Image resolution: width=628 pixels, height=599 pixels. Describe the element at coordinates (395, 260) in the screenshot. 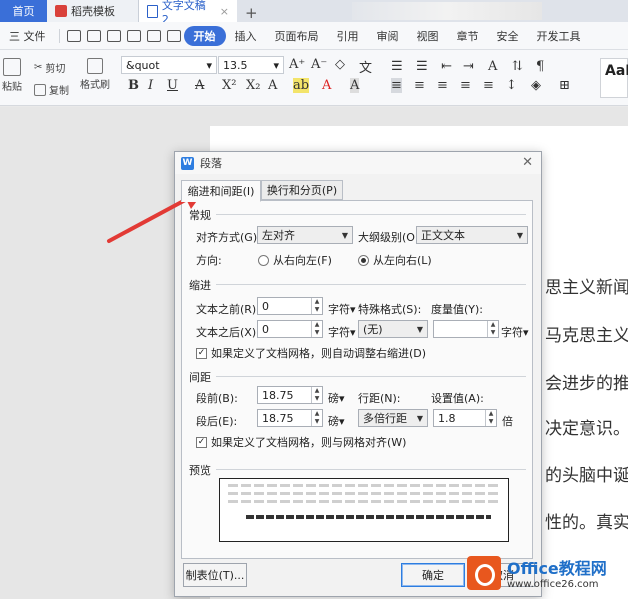

I see `ltr-radio: 从左向右(L)` at that location.